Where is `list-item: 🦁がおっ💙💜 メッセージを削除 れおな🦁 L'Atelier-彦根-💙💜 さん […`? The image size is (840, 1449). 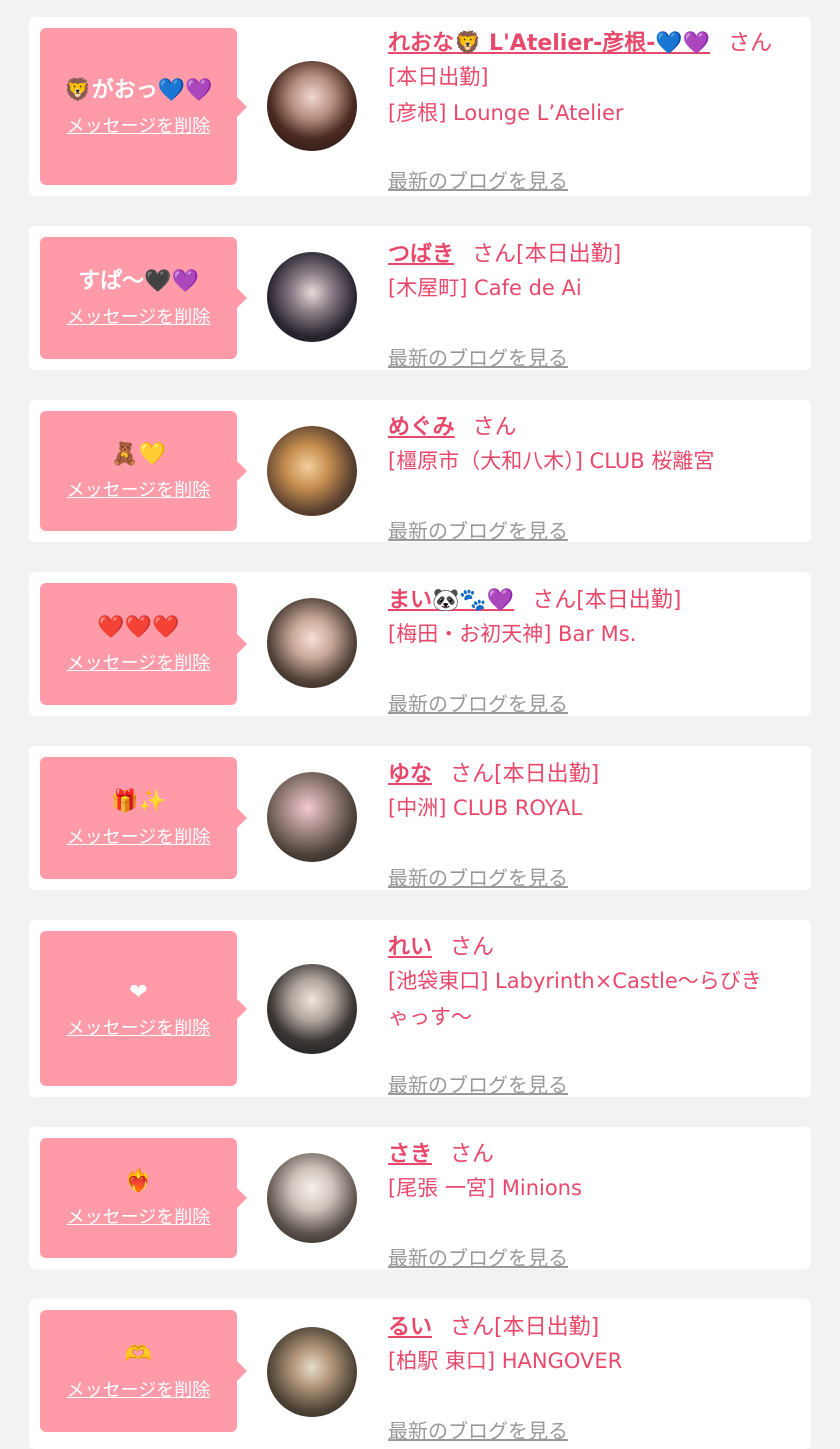 list-item: 🦁がおっ💙💜 メッセージを削除 れおな🦁 L'Atelier-彦根-💙💜 さん [… is located at coordinates (420, 106).